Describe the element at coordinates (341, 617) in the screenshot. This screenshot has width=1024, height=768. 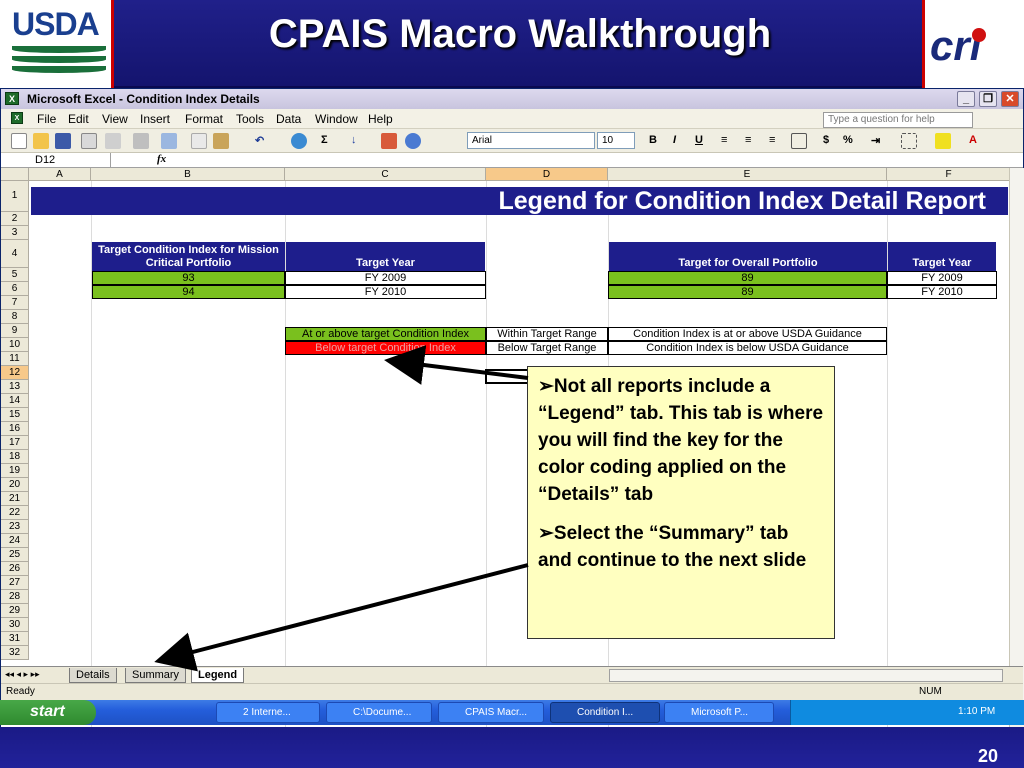
I see `arrow-to-summary-tab` at that location.